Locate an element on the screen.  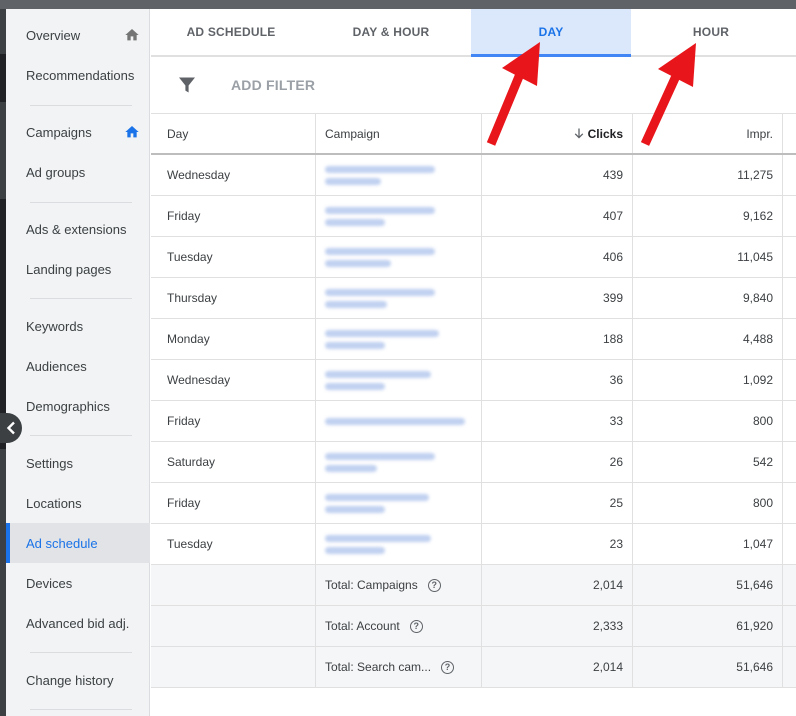
impr-cell: 9,840 is located at coordinates (708, 298).